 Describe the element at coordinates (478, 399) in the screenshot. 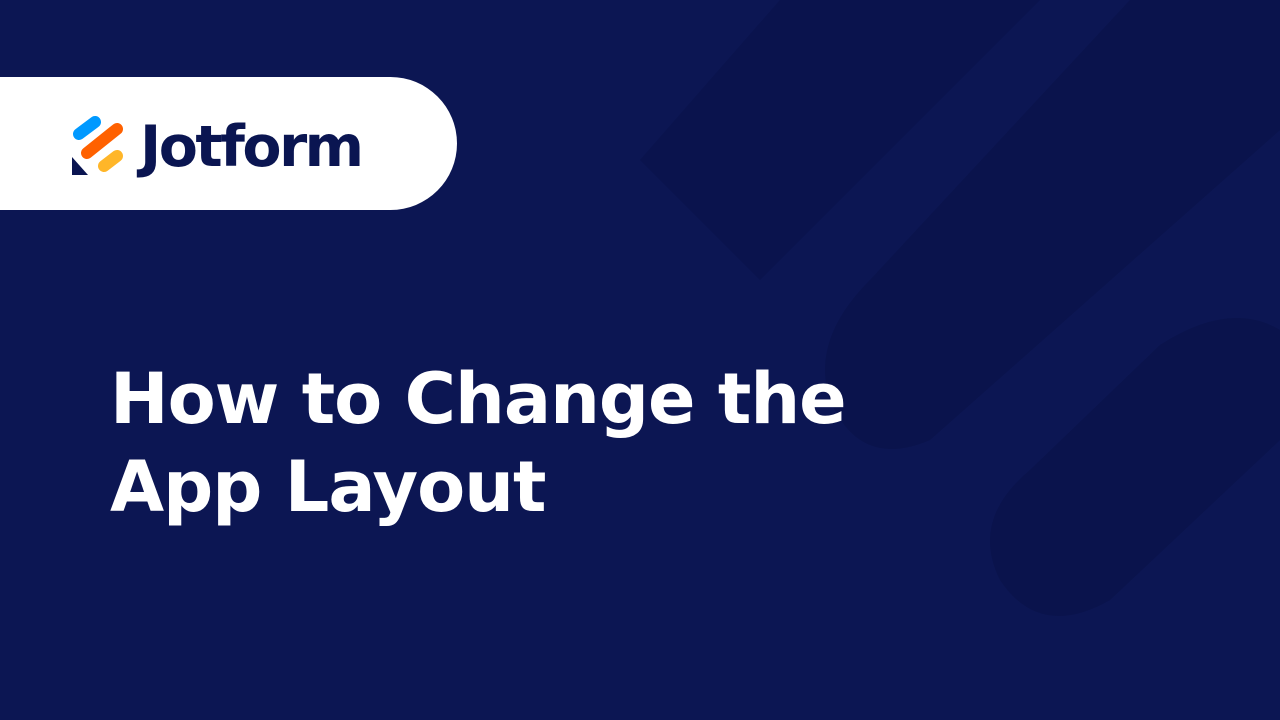

I see `title-line-1: How to Change the` at that location.